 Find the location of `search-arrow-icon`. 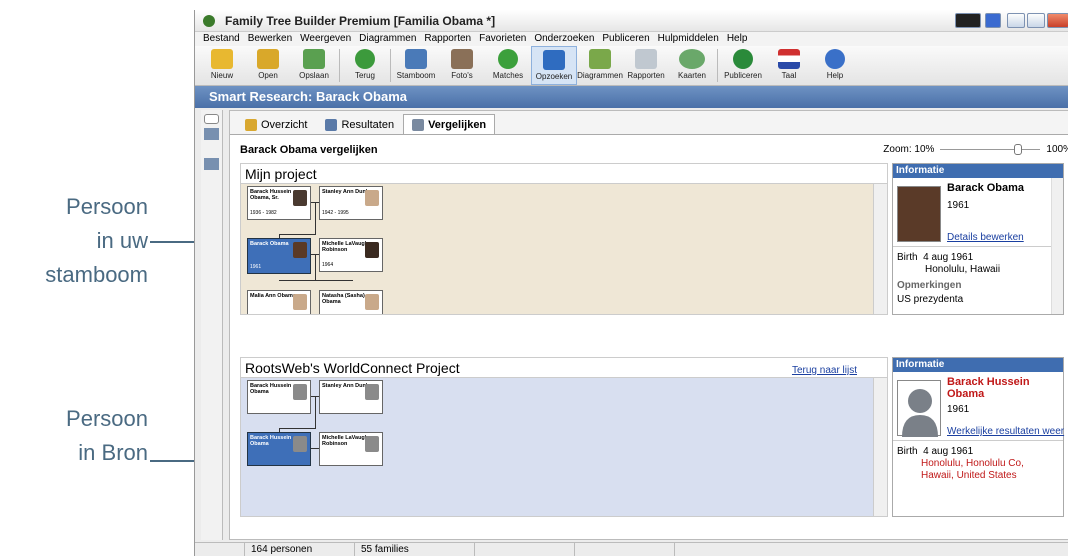

search-arrow-icon is located at coordinates (554, 60).